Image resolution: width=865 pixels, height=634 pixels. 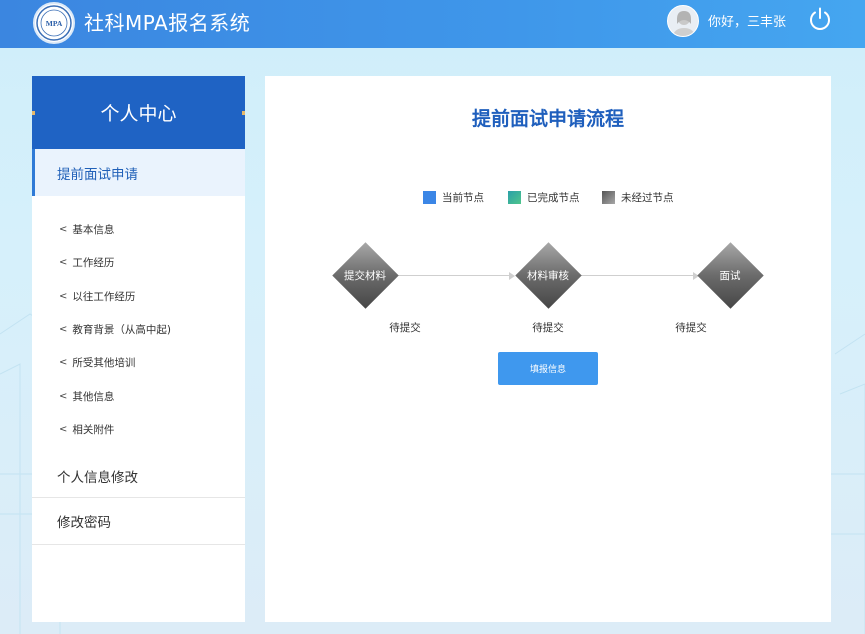 I want to click on page-title: 提前面试申请流程, so click(x=547, y=119).